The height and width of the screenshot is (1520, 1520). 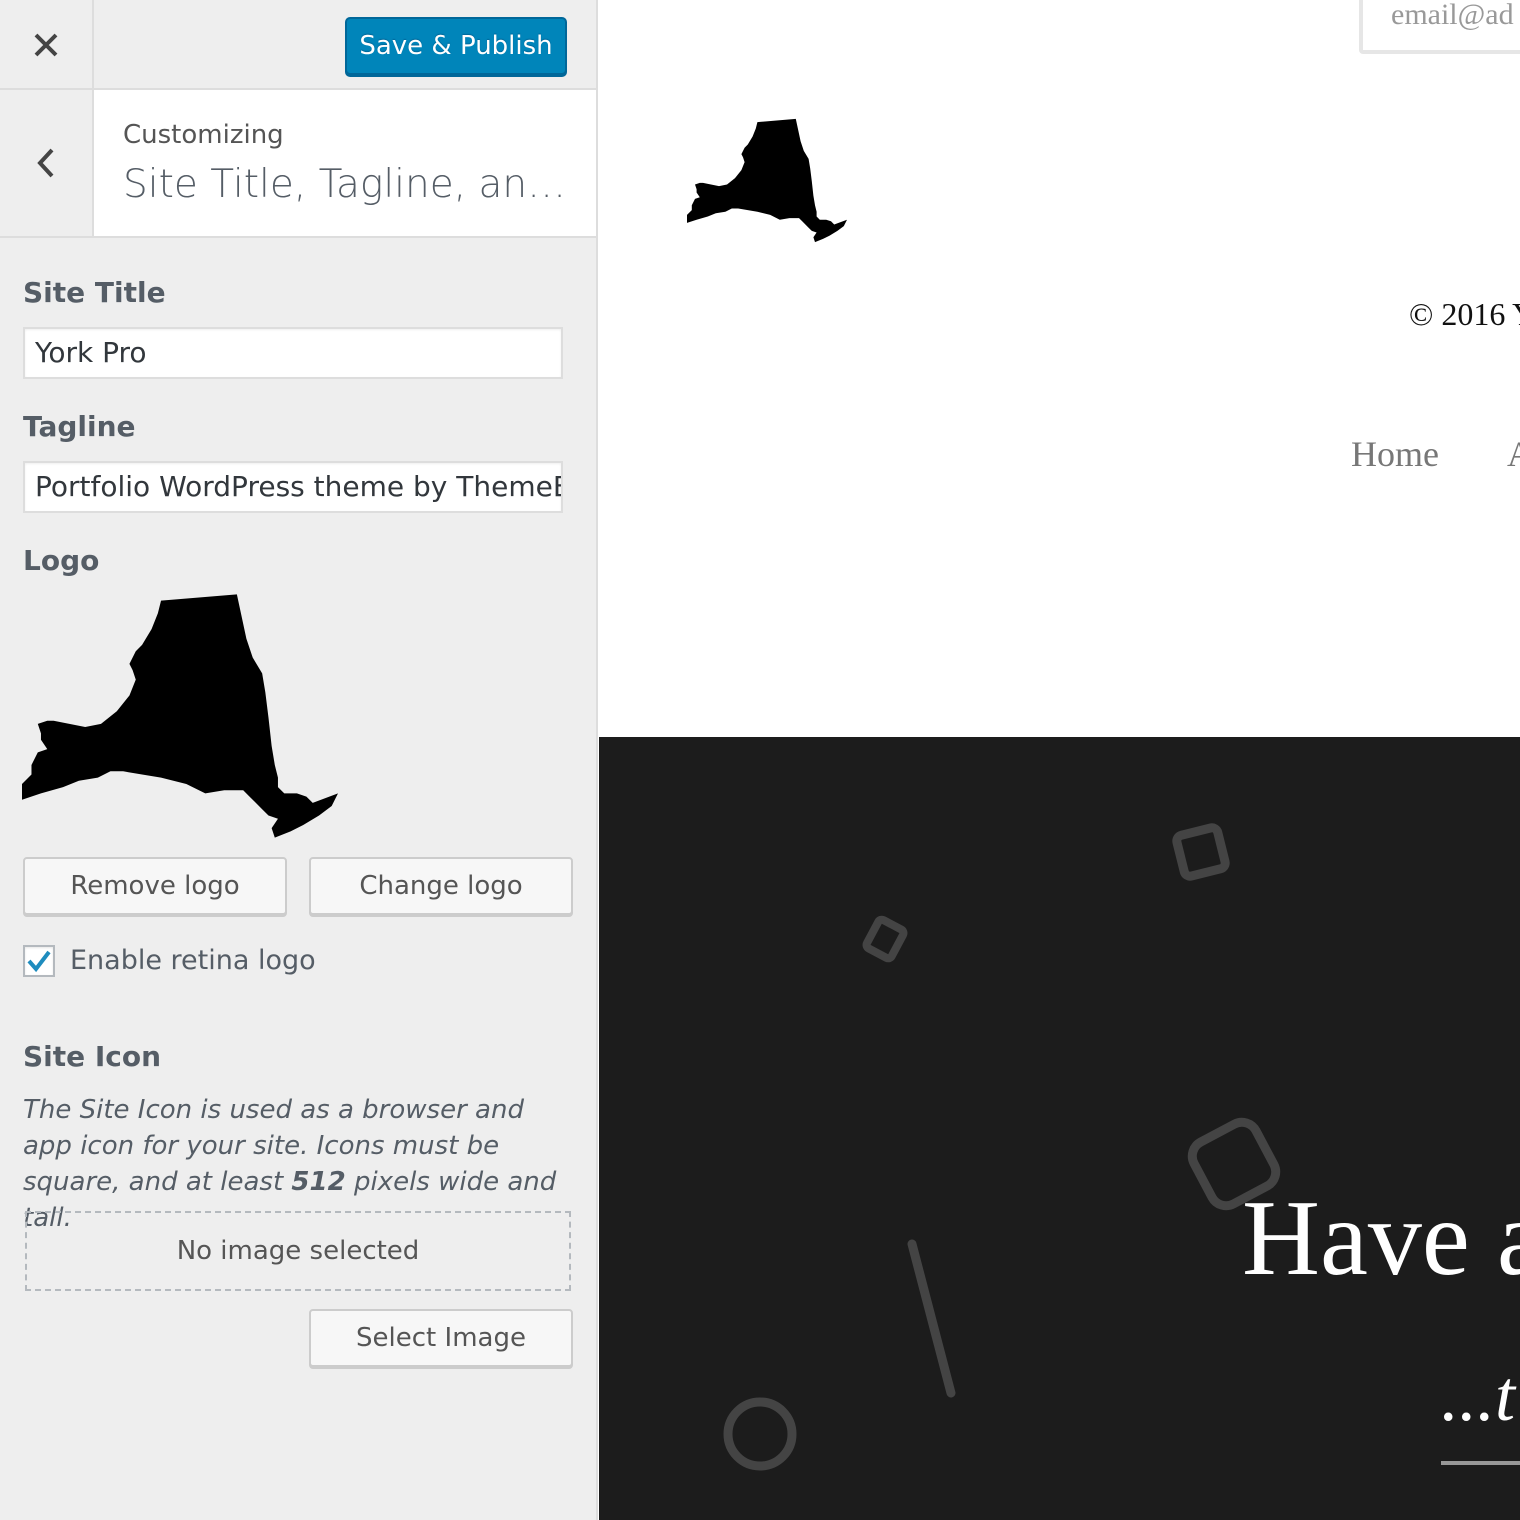 What do you see at coordinates (293, 353) in the screenshot?
I see `site-title-input: York Pro` at bounding box center [293, 353].